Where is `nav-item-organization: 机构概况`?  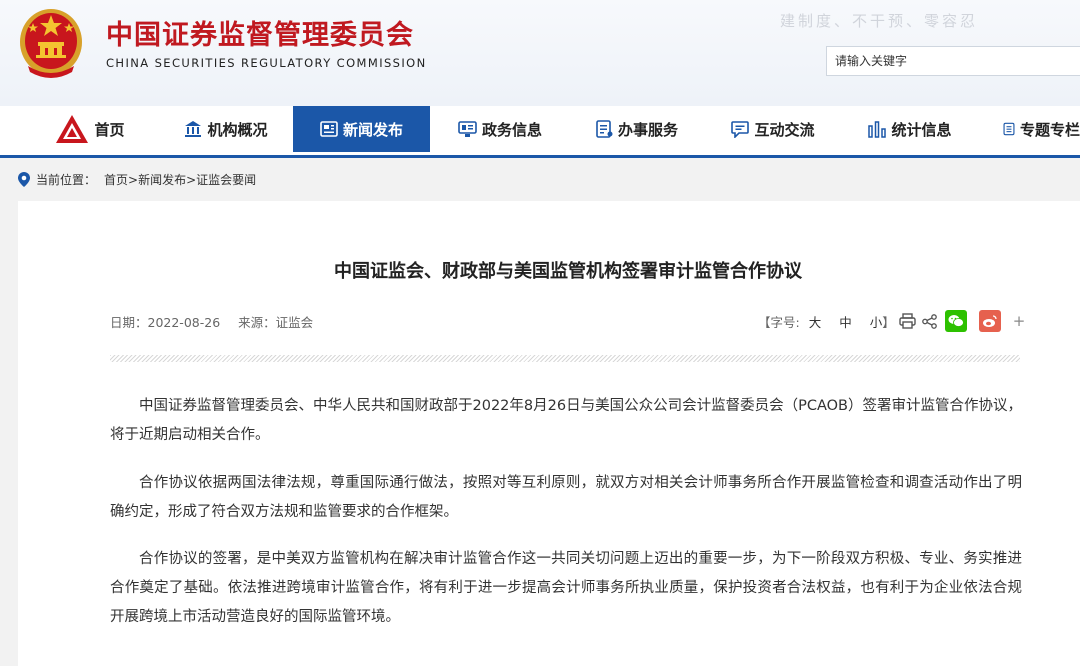
nav-item-organization: 机构概况 is located at coordinates (226, 129).